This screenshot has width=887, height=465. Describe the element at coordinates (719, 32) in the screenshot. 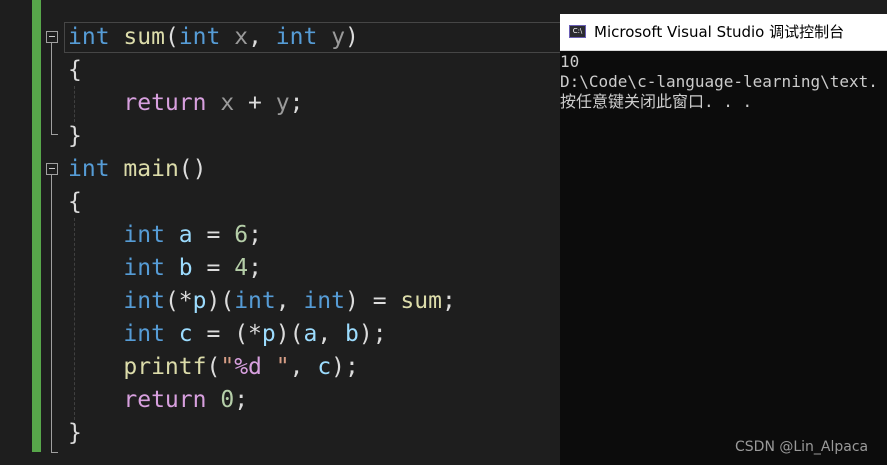

I see `console-title: Microsoft Visual Studio 调试控制台` at that location.